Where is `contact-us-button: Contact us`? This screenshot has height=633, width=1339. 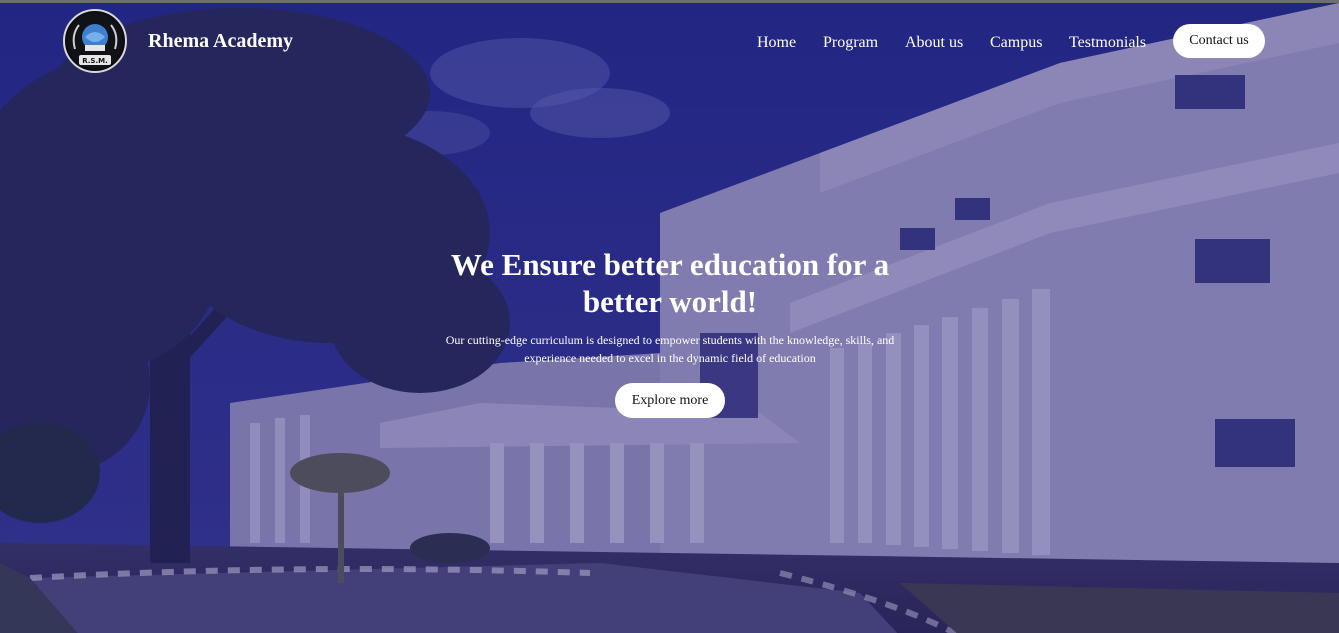 contact-us-button: Contact us is located at coordinates (1219, 41).